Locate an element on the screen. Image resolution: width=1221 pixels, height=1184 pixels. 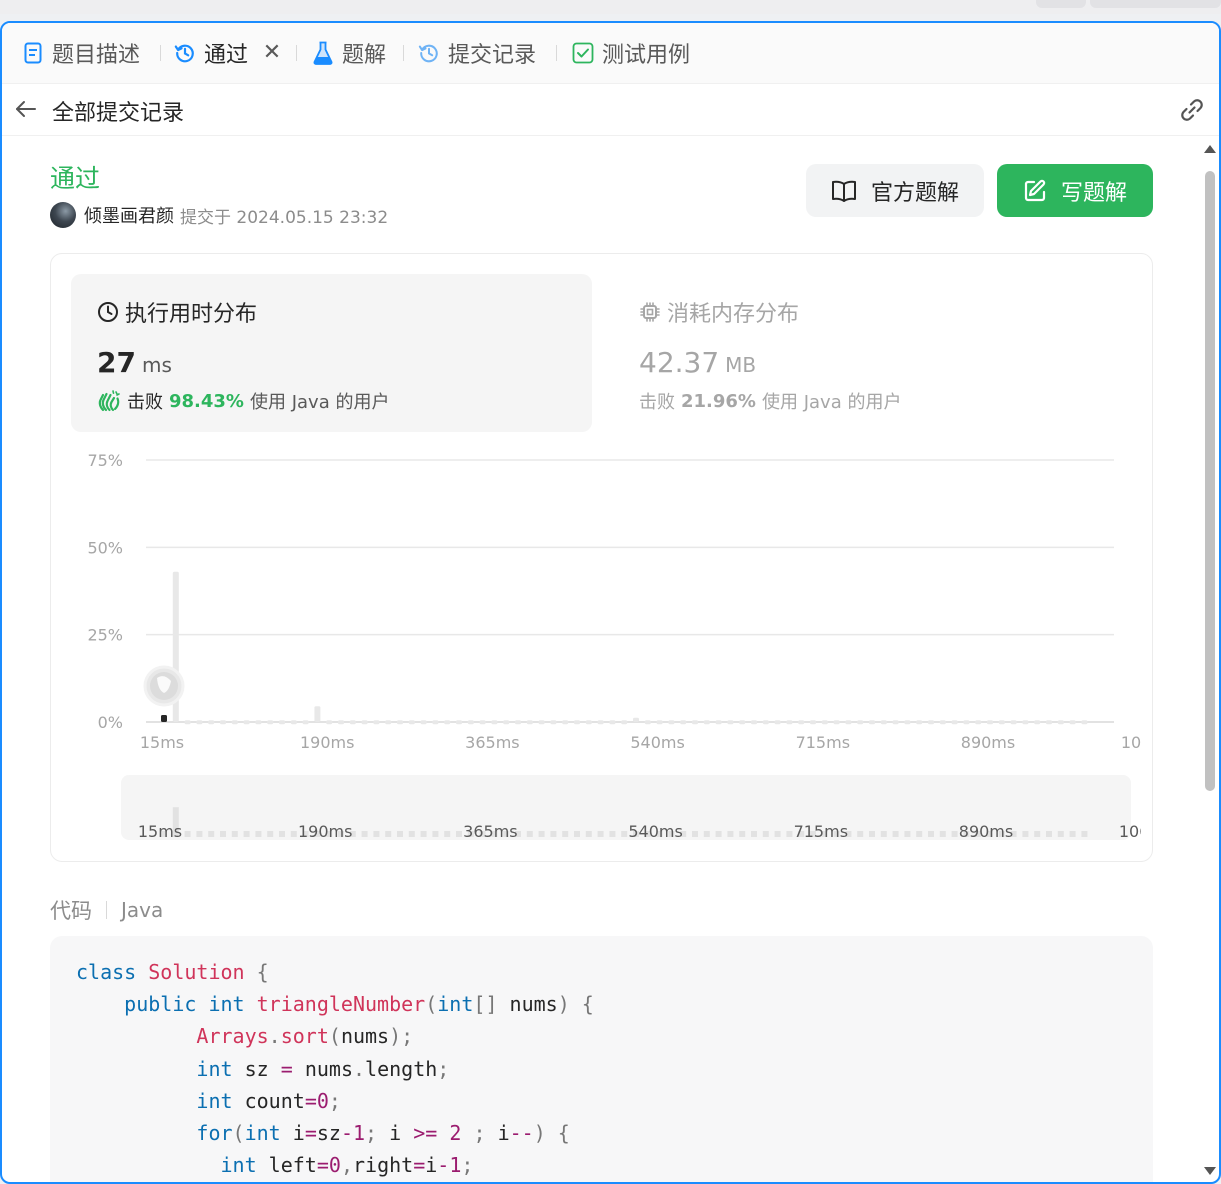
code-label-divider is located at coordinates (106, 910).